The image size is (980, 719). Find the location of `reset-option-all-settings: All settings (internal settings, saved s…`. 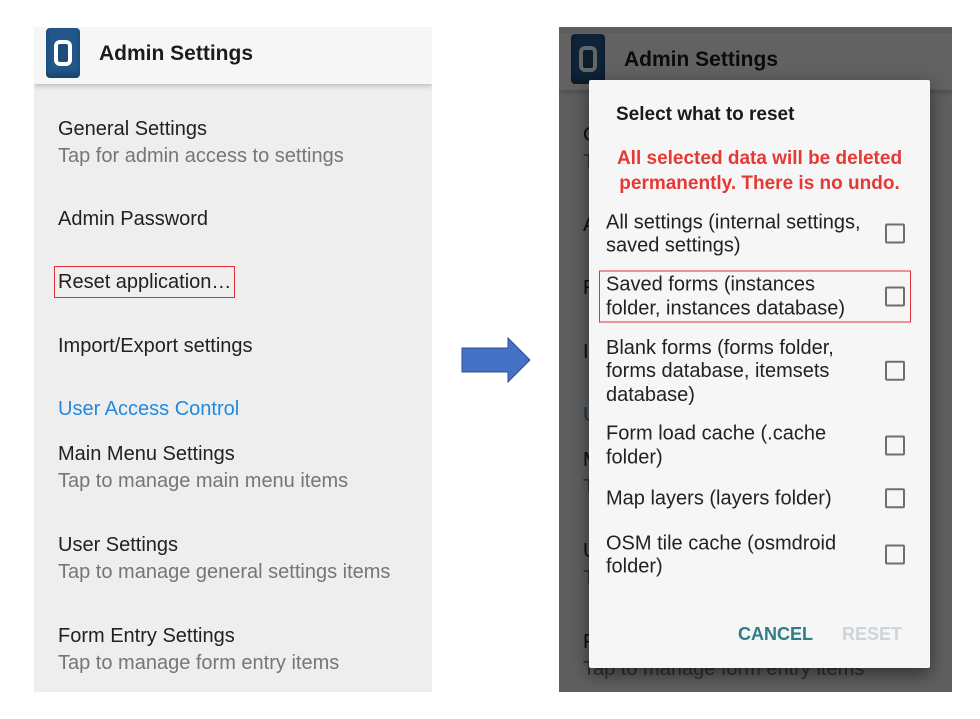

reset-option-all-settings: All settings (internal settings, saved s… is located at coordinates (755, 234).